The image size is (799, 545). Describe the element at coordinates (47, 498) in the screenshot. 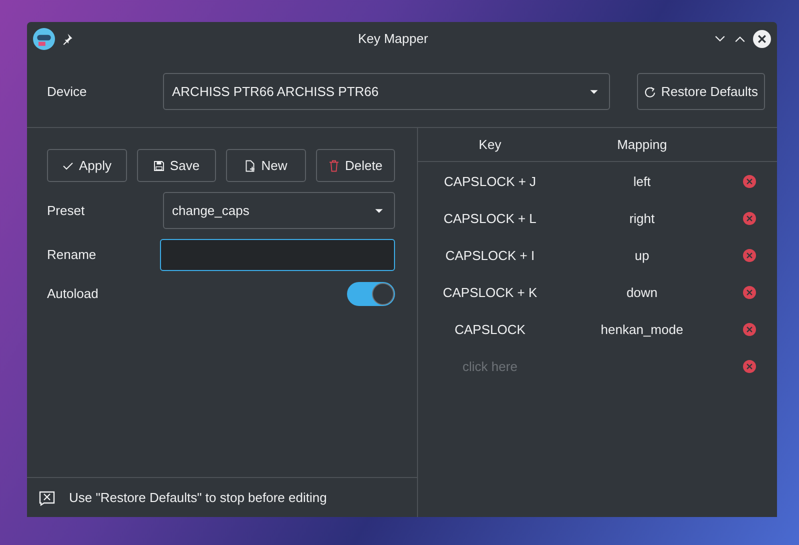

I see `message-icon` at that location.